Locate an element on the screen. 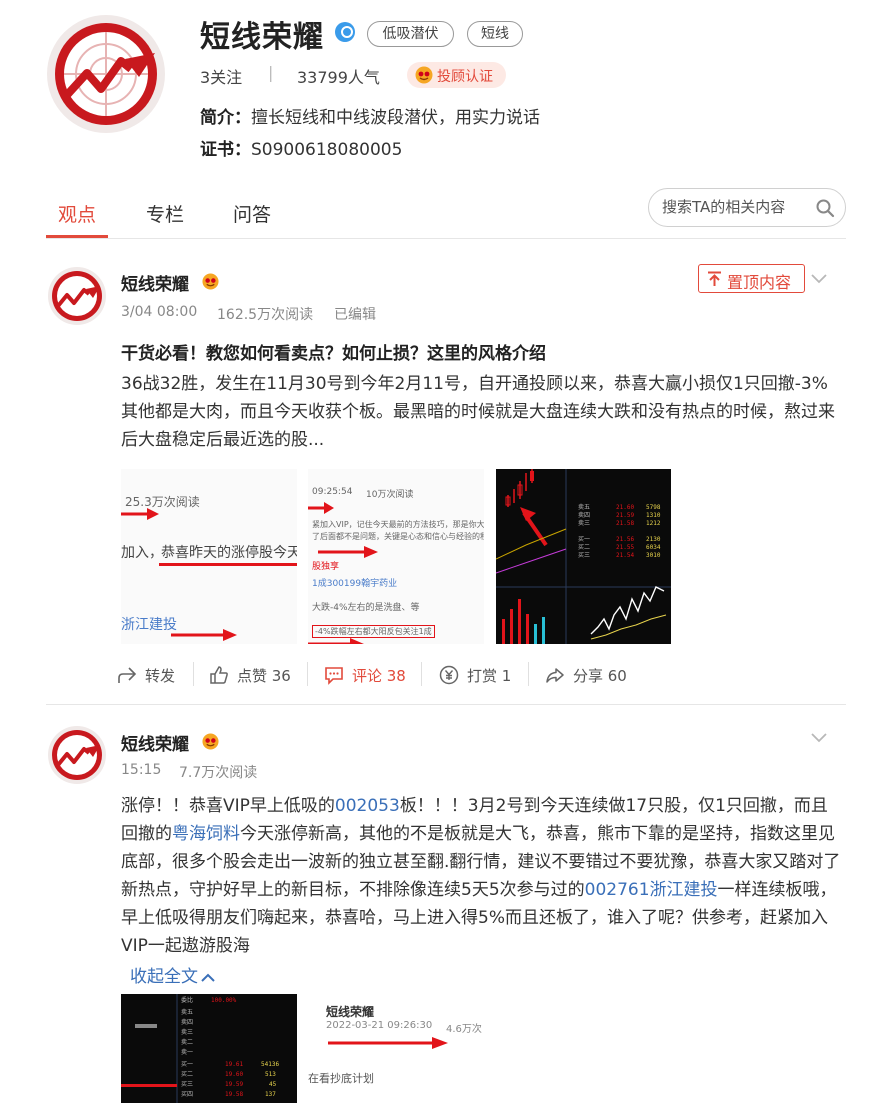  post-image: 25.3万次阅读 加入， 恭喜昨天的涨停股今天最高 浙江建投 is located at coordinates (209, 556).